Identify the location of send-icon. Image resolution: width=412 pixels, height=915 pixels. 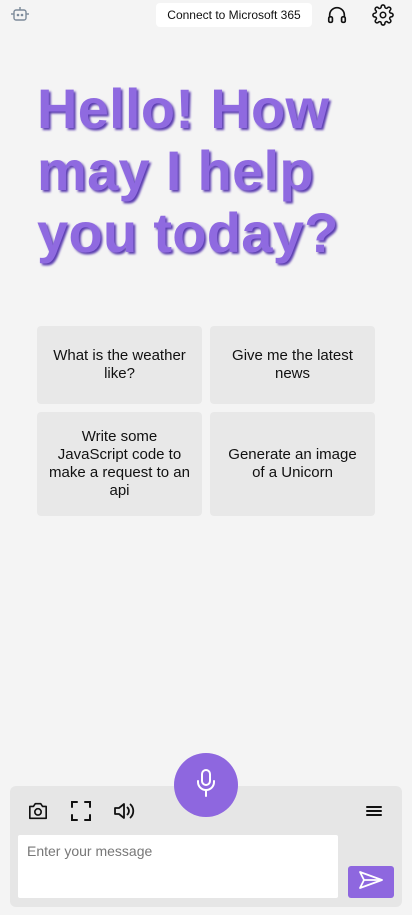
(371, 882).